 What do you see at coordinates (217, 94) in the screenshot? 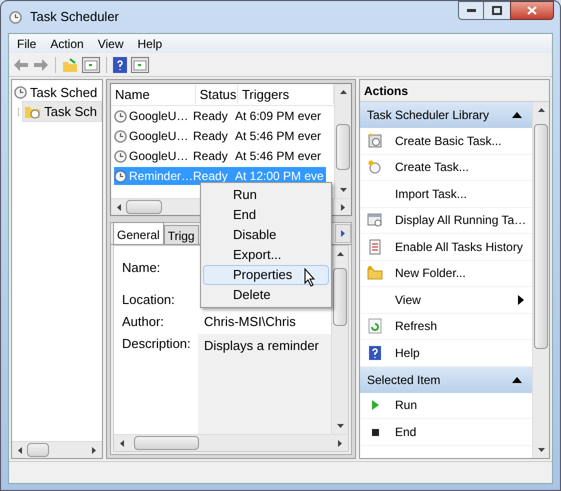
I see `column-header: Status` at bounding box center [217, 94].